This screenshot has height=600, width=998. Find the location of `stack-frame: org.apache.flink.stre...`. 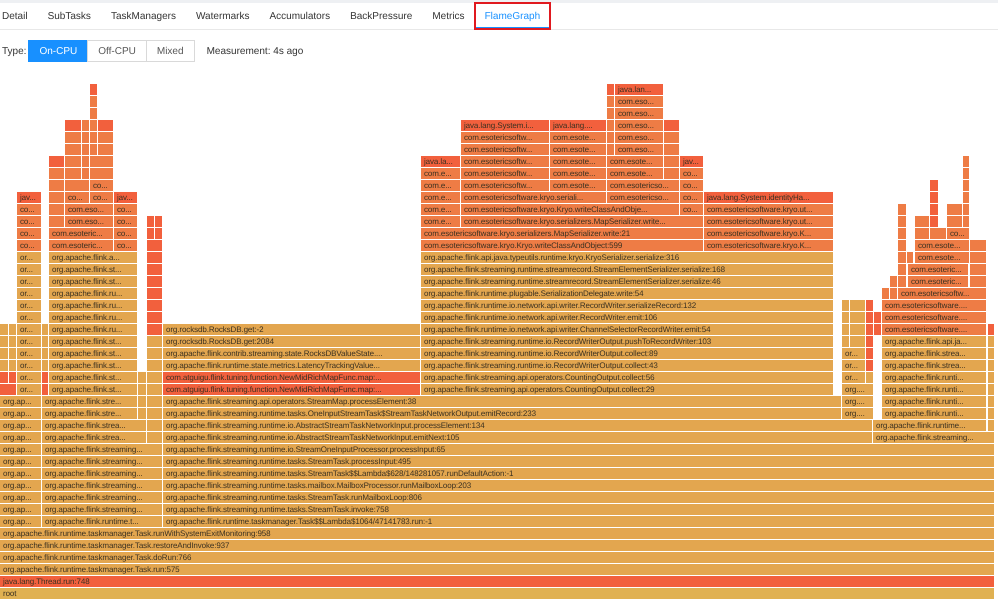

stack-frame: org.apache.flink.stre... is located at coordinates (89, 413).